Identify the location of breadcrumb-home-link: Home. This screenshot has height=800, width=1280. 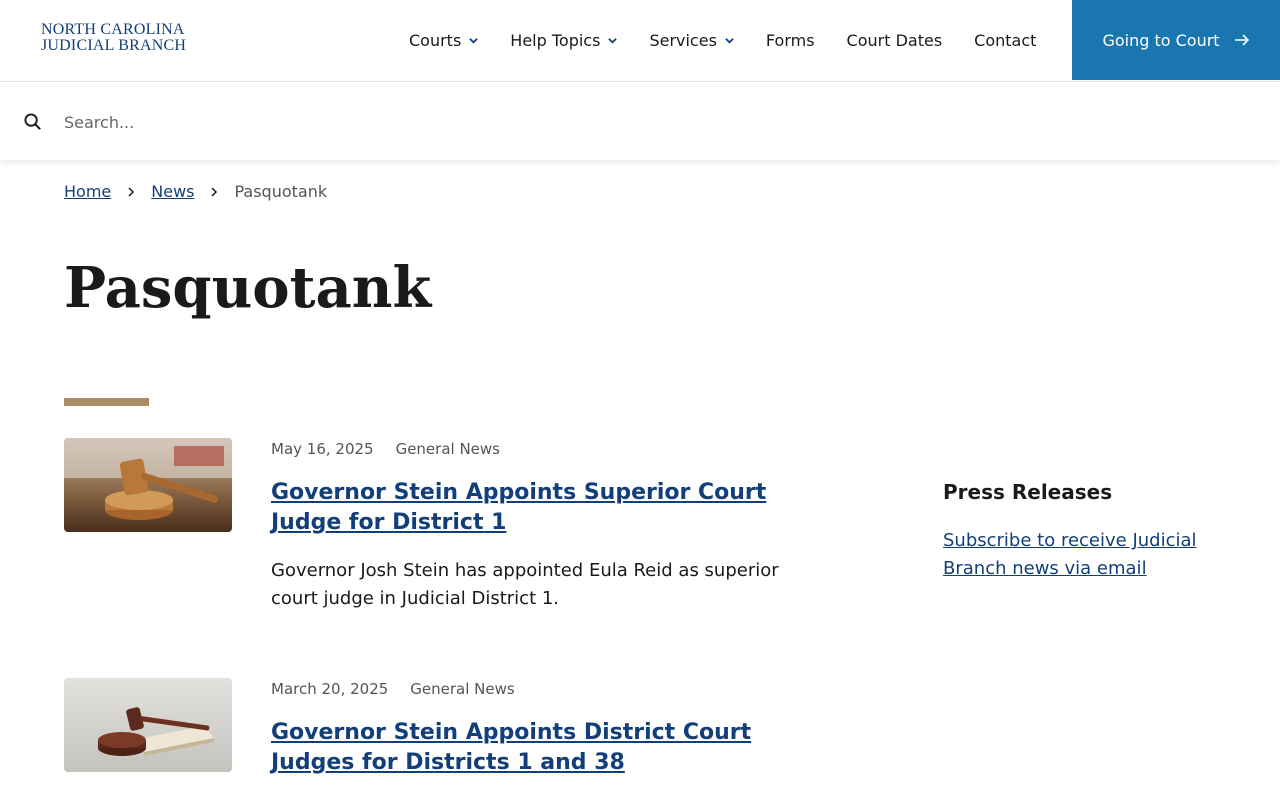
(87, 191).